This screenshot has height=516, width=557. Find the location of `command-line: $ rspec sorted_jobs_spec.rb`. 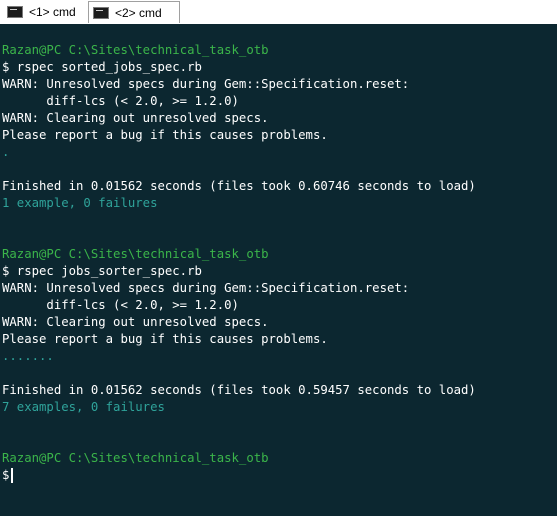

command-line: $ rspec sorted_jobs_spec.rb is located at coordinates (102, 67).